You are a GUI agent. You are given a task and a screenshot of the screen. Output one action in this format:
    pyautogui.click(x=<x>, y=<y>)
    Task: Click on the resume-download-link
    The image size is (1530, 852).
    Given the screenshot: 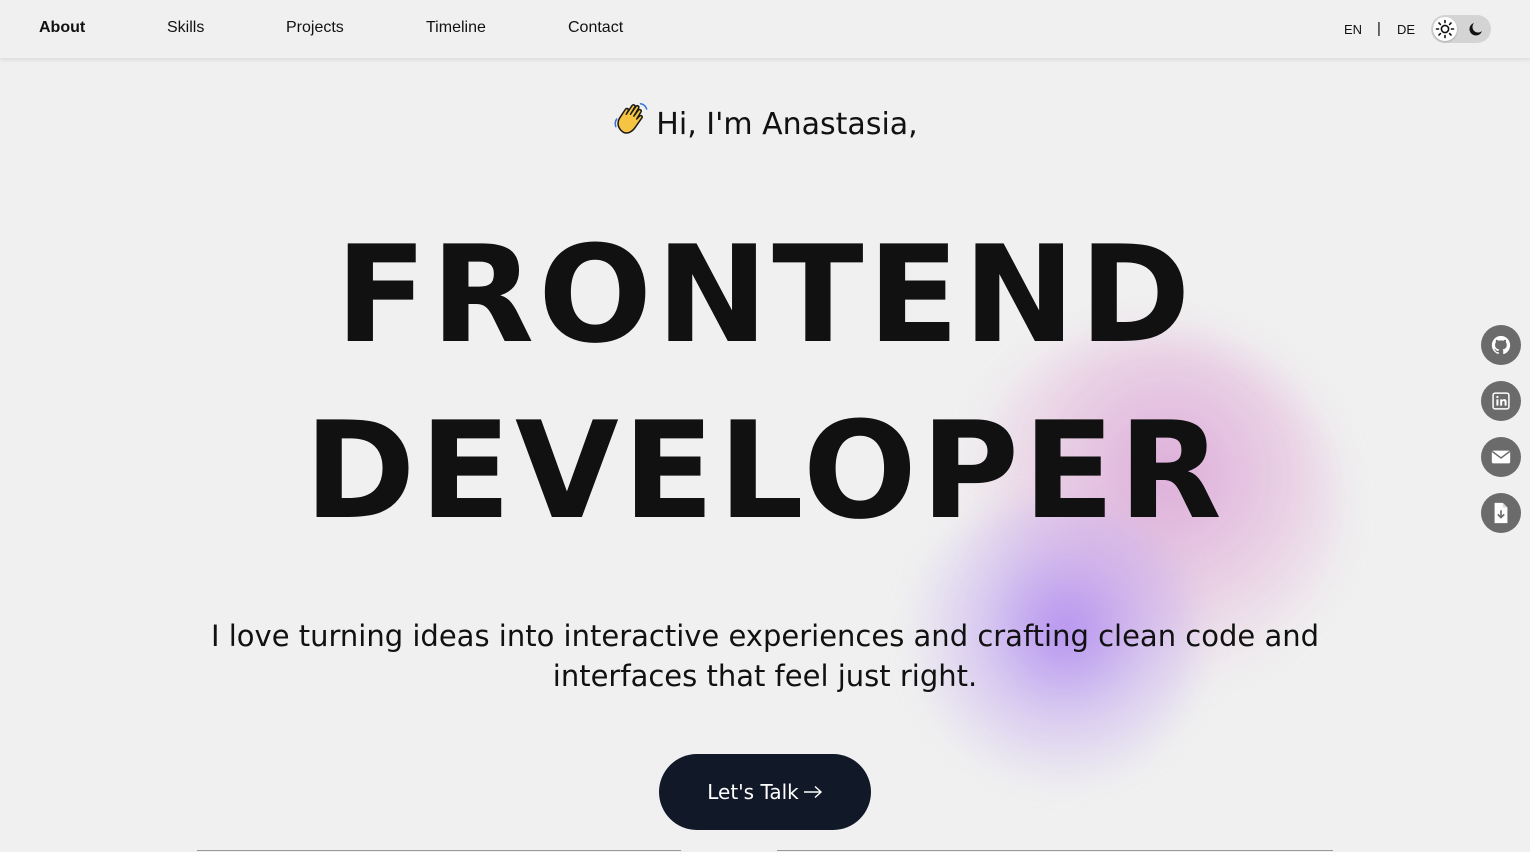 What is the action you would take?
    pyautogui.click(x=1501, y=513)
    